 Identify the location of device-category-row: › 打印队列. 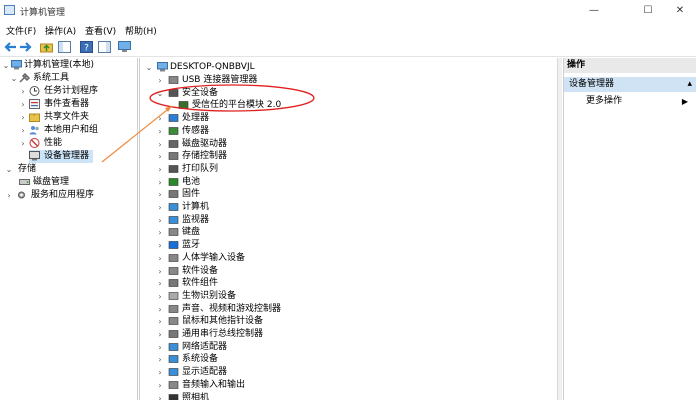
(348, 169).